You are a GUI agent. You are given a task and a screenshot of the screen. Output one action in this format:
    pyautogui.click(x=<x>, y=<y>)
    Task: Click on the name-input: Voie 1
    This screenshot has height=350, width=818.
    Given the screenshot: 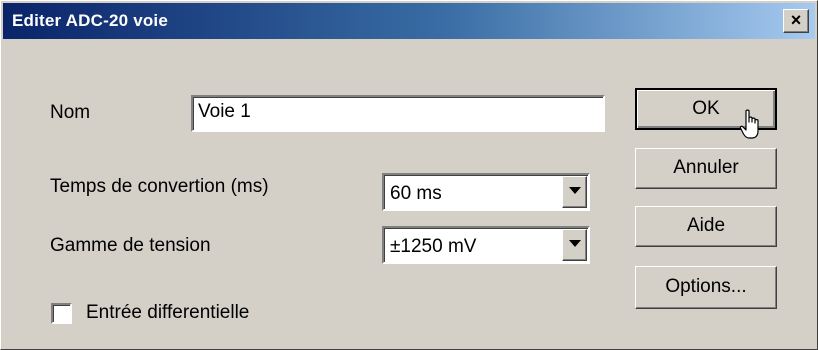 What is the action you would take?
    pyautogui.click(x=398, y=113)
    